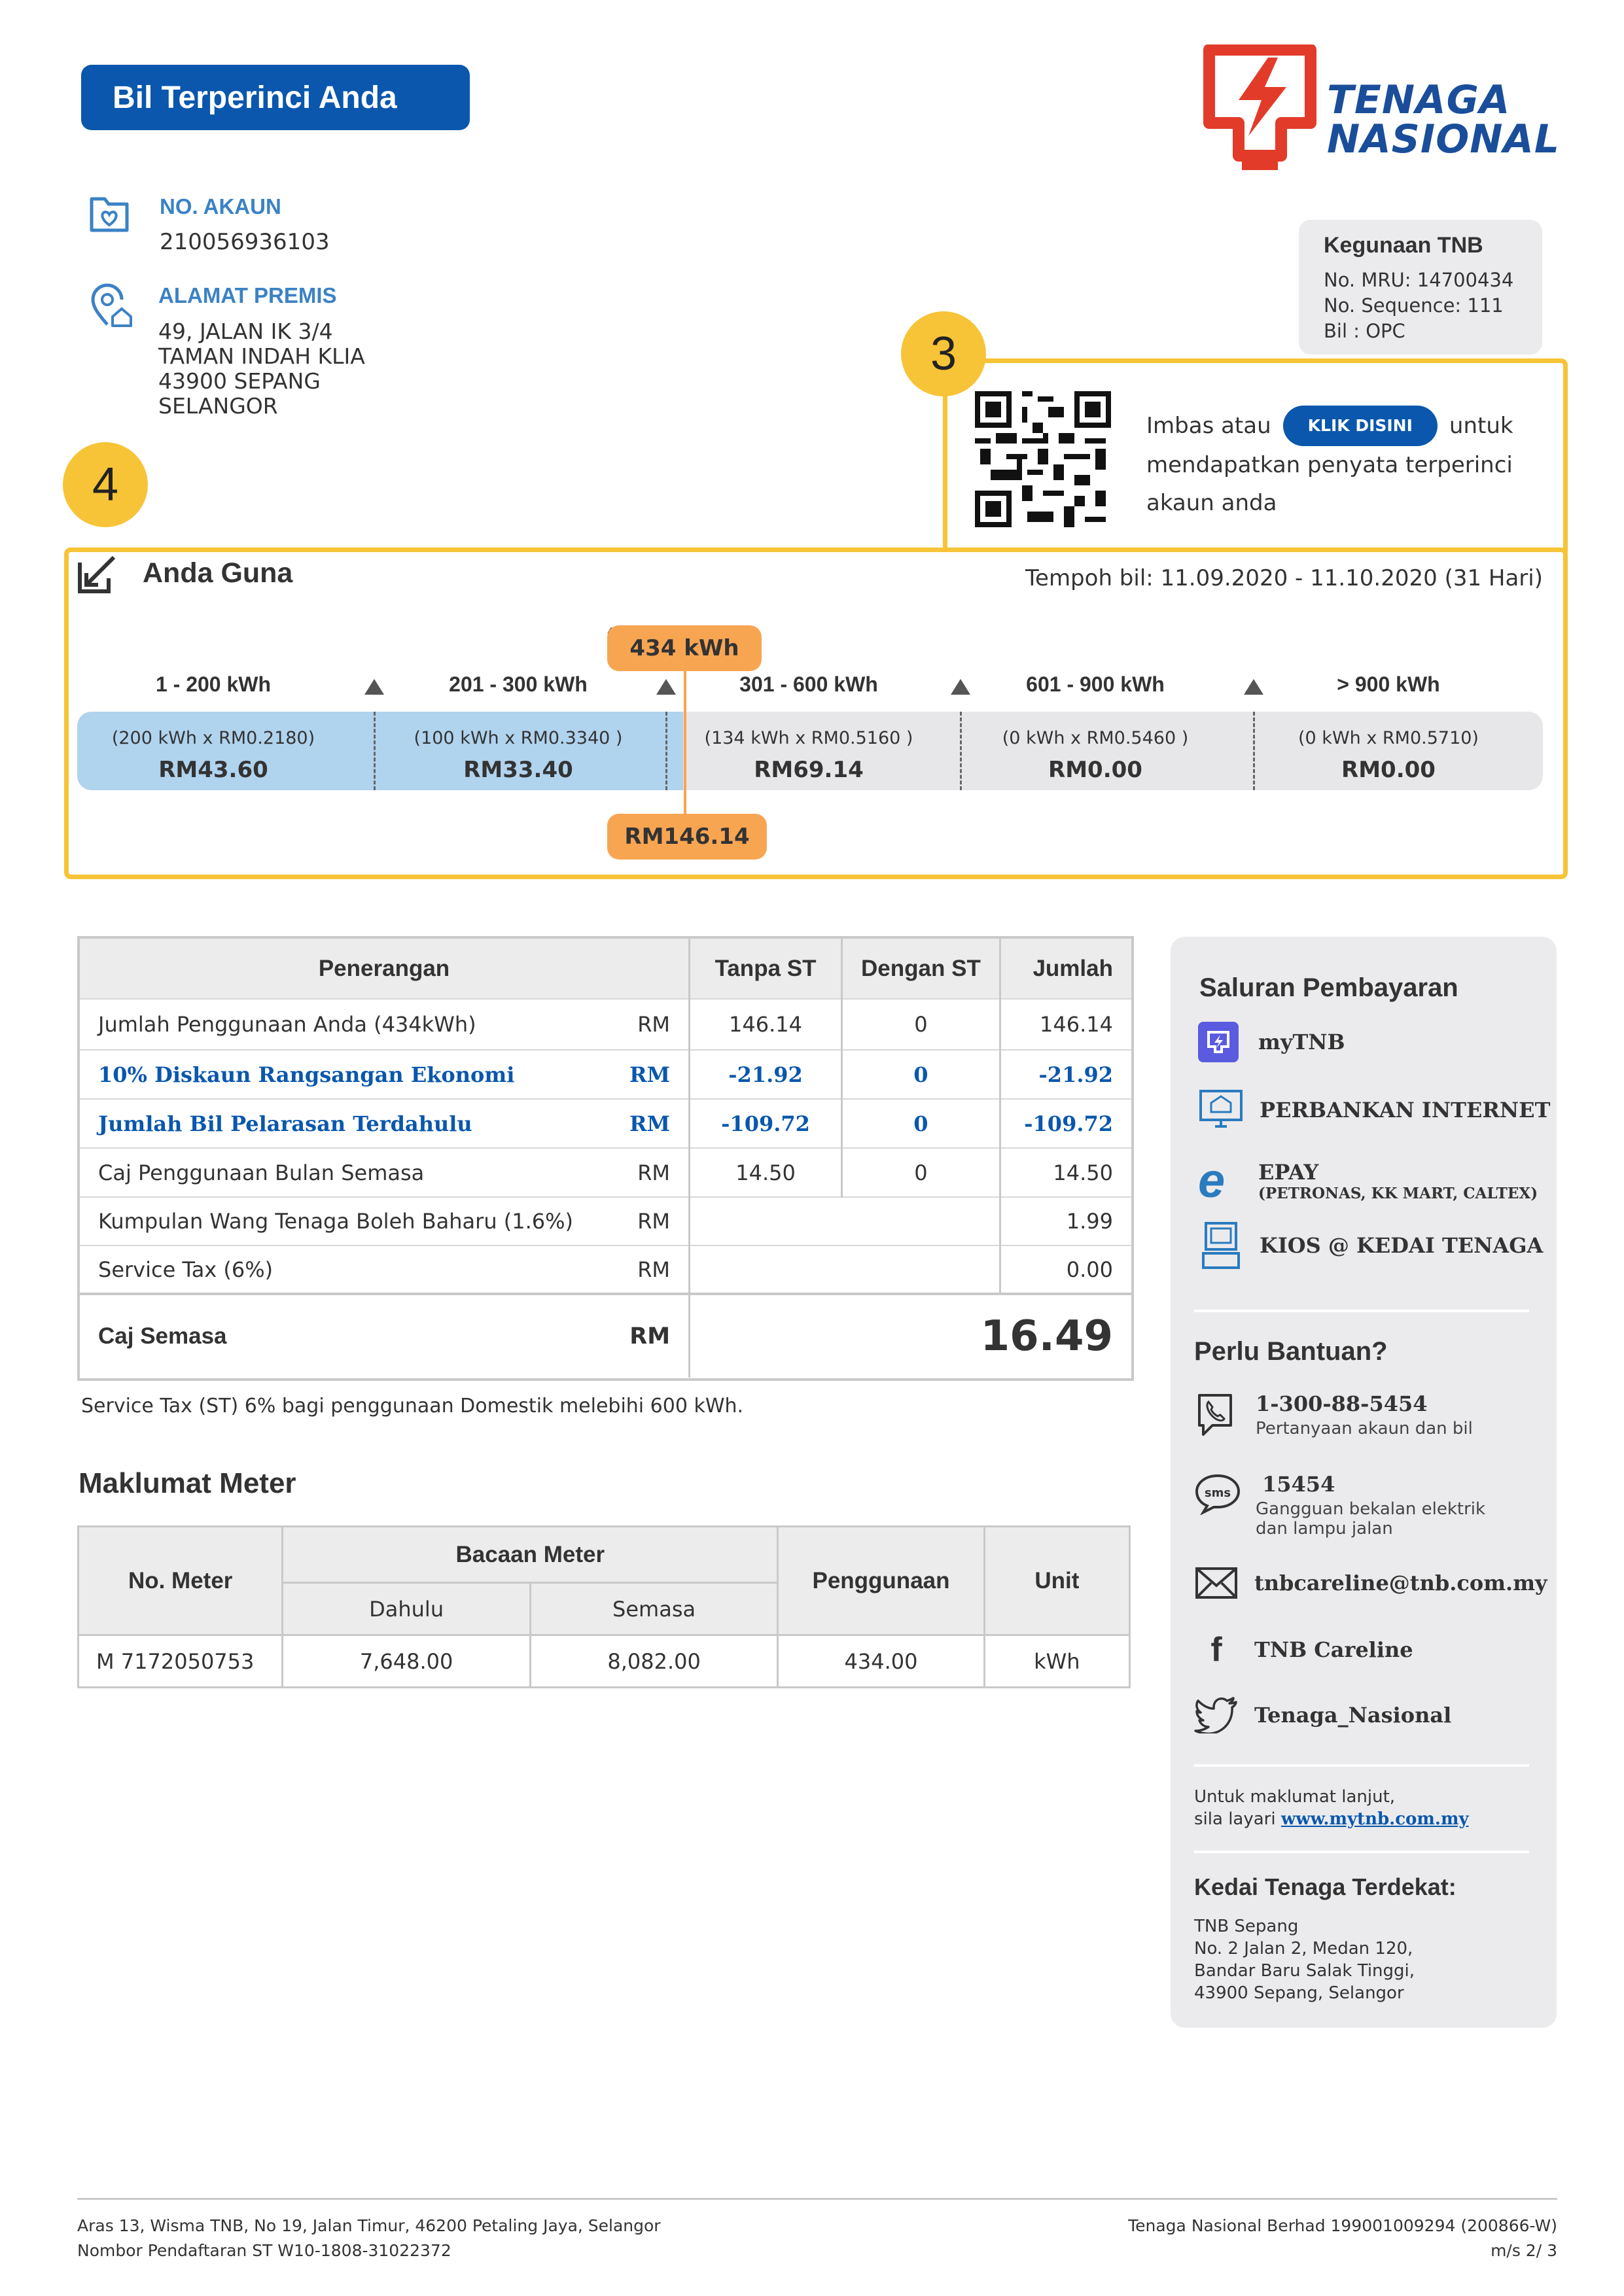  Describe the element at coordinates (817, 2199) in the screenshot. I see `footer-divider` at that location.